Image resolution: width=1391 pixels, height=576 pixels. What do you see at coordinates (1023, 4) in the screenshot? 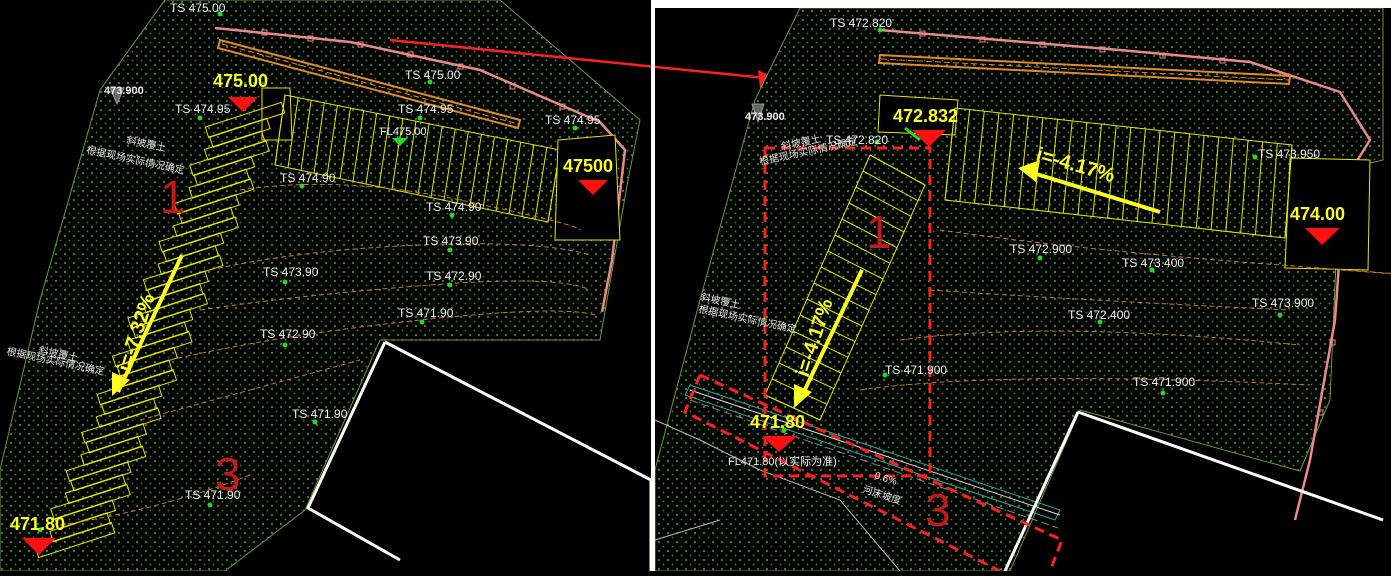
I see `top-band` at bounding box center [1023, 4].